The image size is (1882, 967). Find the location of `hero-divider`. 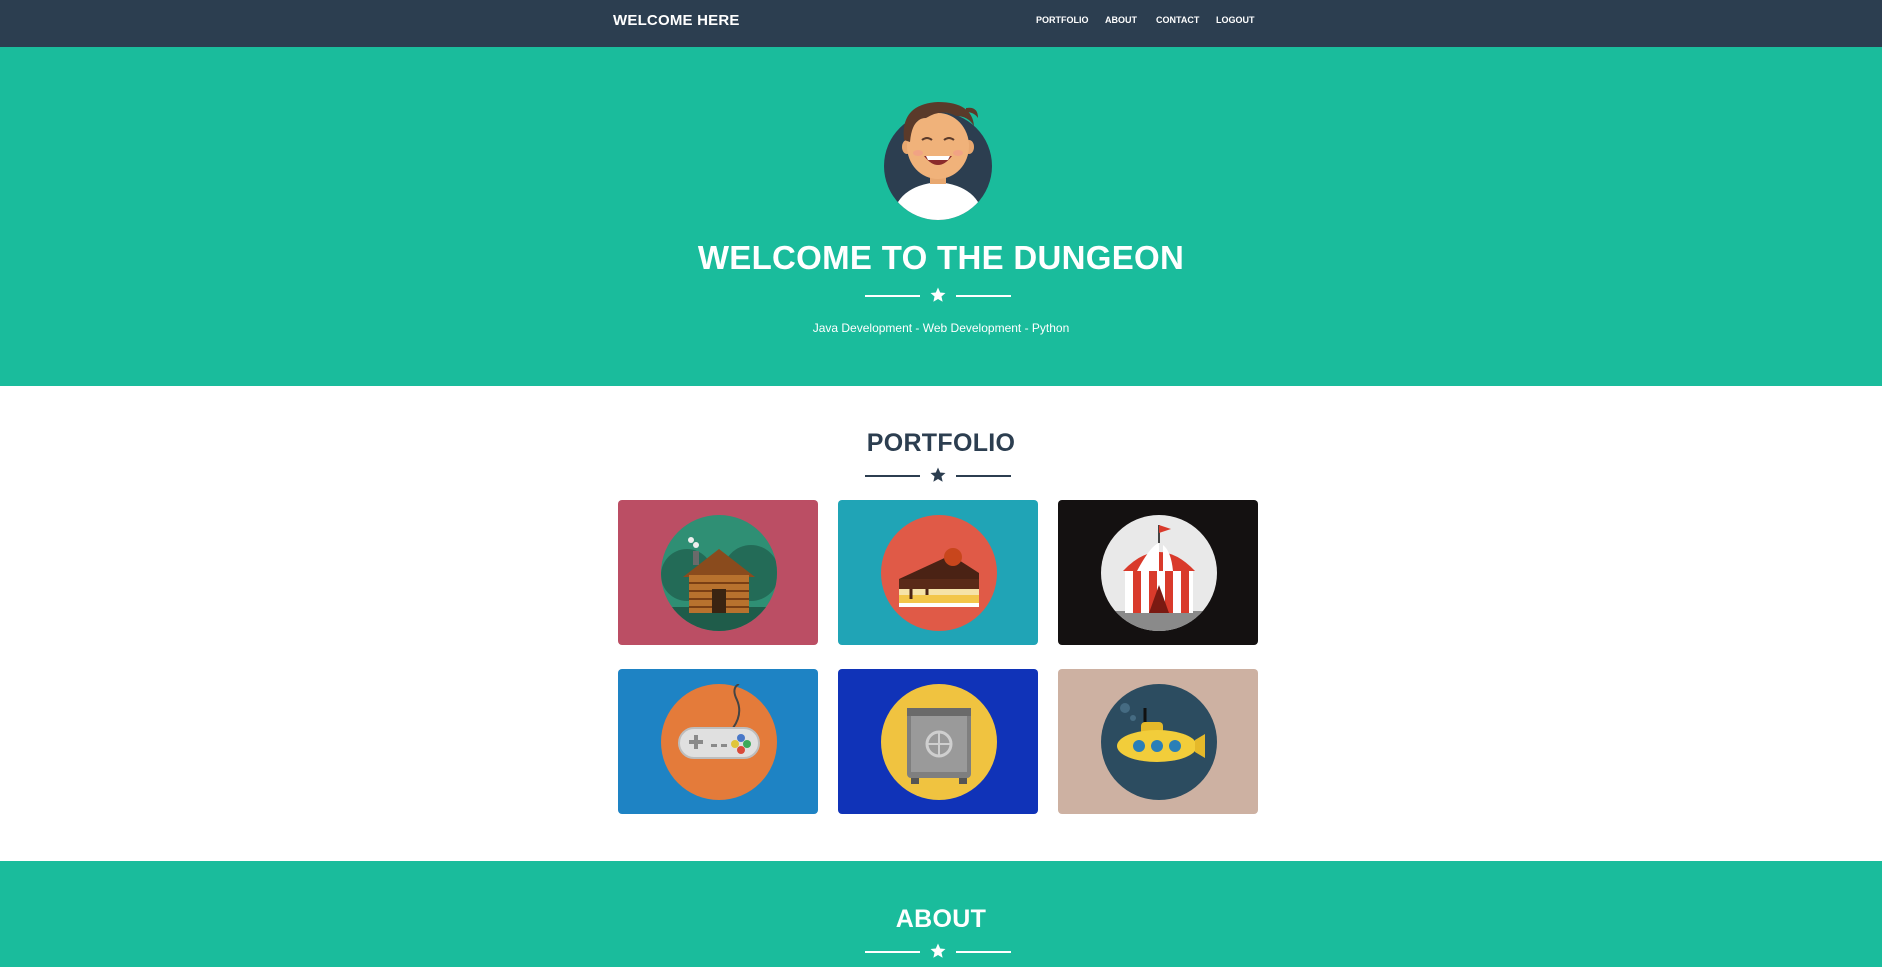

hero-divider is located at coordinates (938, 296).